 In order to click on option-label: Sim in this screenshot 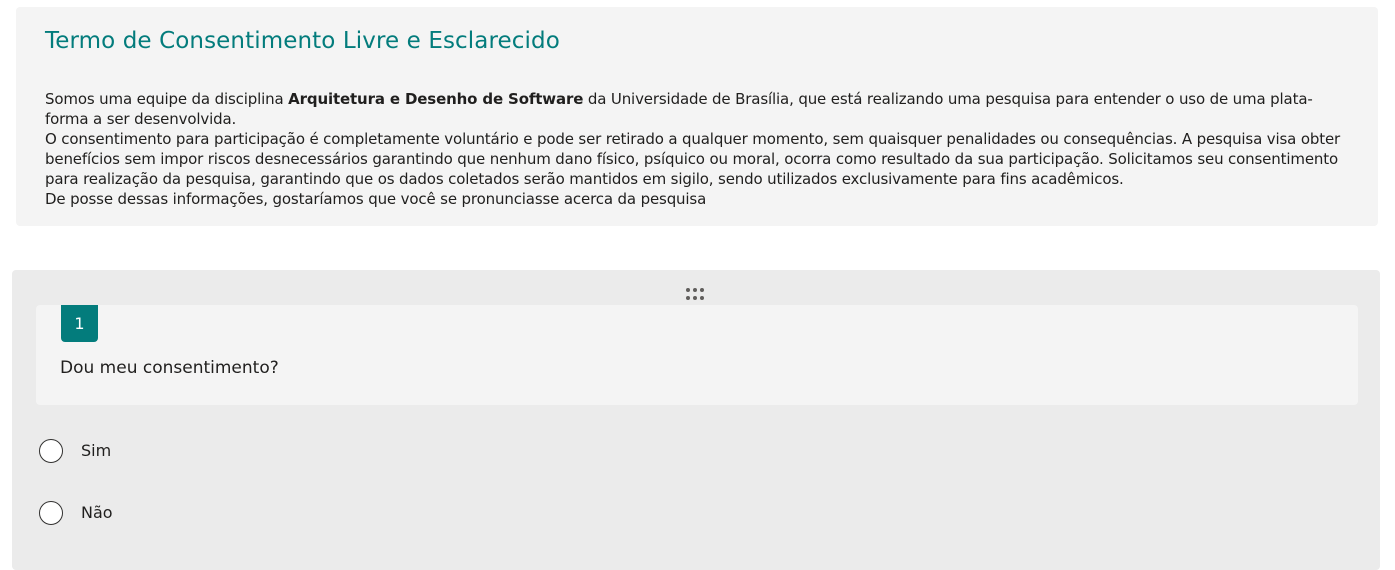, I will do `click(96, 450)`.